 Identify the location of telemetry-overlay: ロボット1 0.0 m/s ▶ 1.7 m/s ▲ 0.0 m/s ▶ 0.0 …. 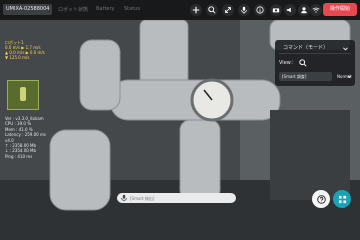
(34, 53).